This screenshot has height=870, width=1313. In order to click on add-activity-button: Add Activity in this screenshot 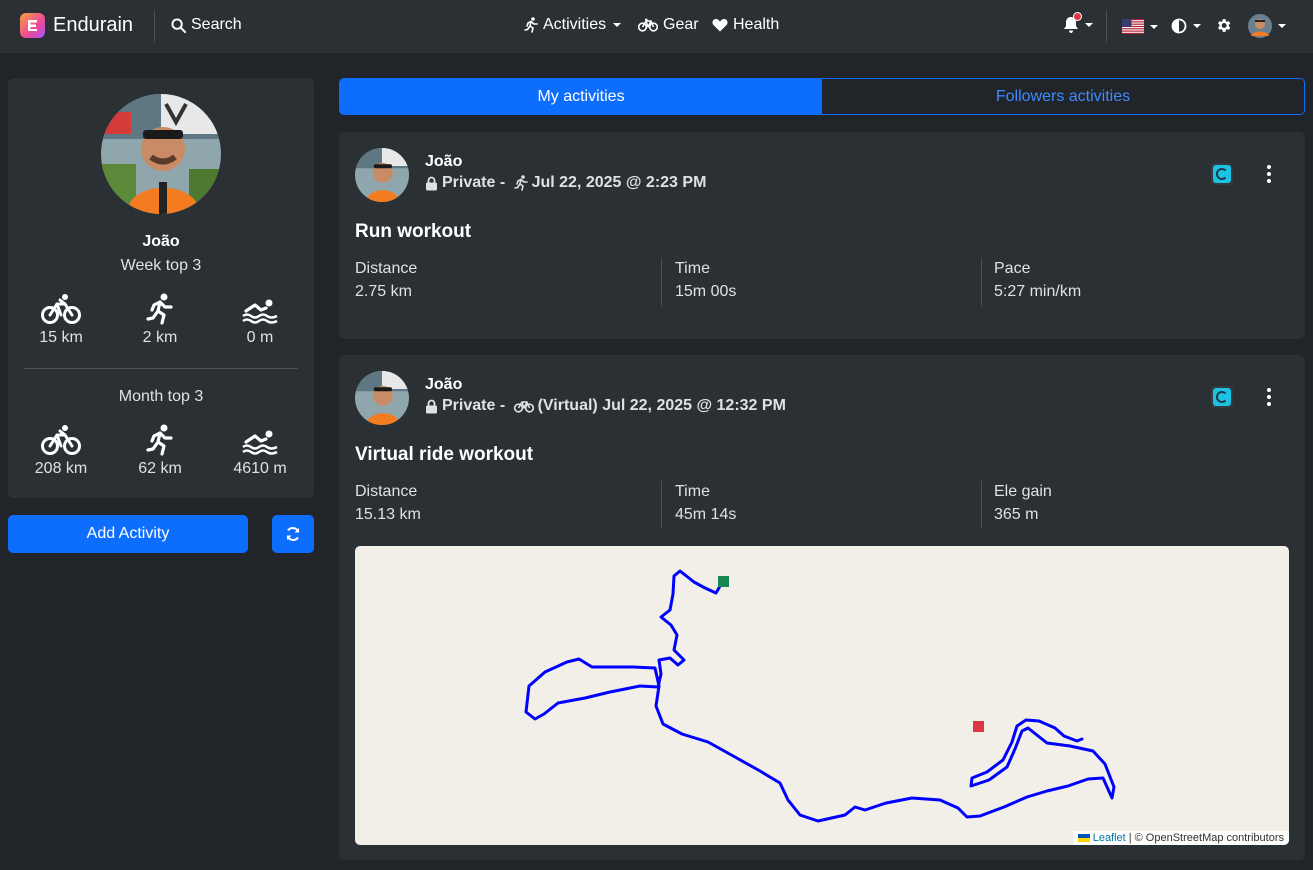, I will do `click(128, 534)`.